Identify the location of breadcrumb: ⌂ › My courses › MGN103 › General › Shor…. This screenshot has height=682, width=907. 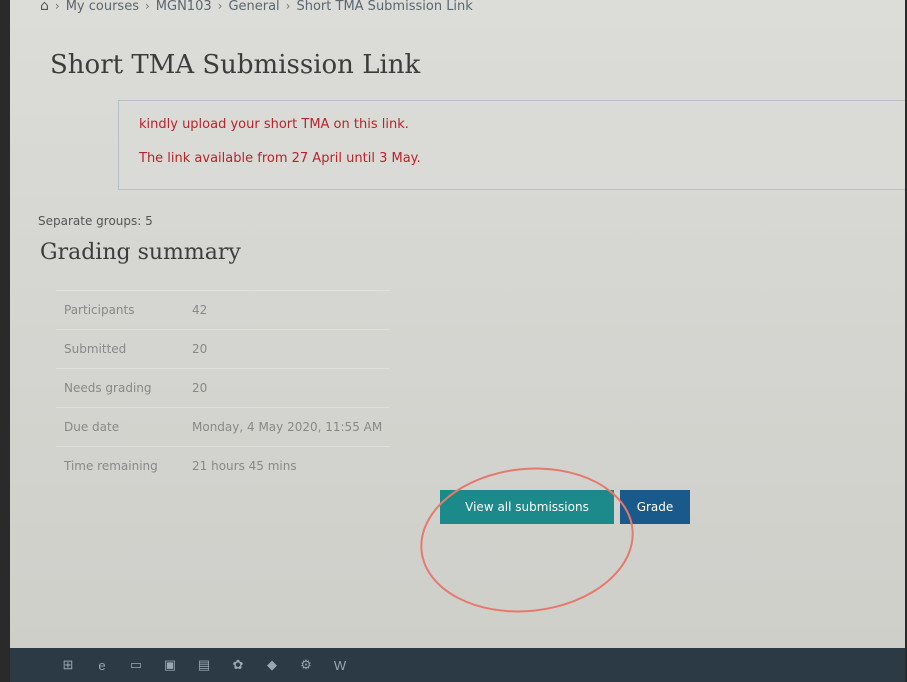
(440, 9).